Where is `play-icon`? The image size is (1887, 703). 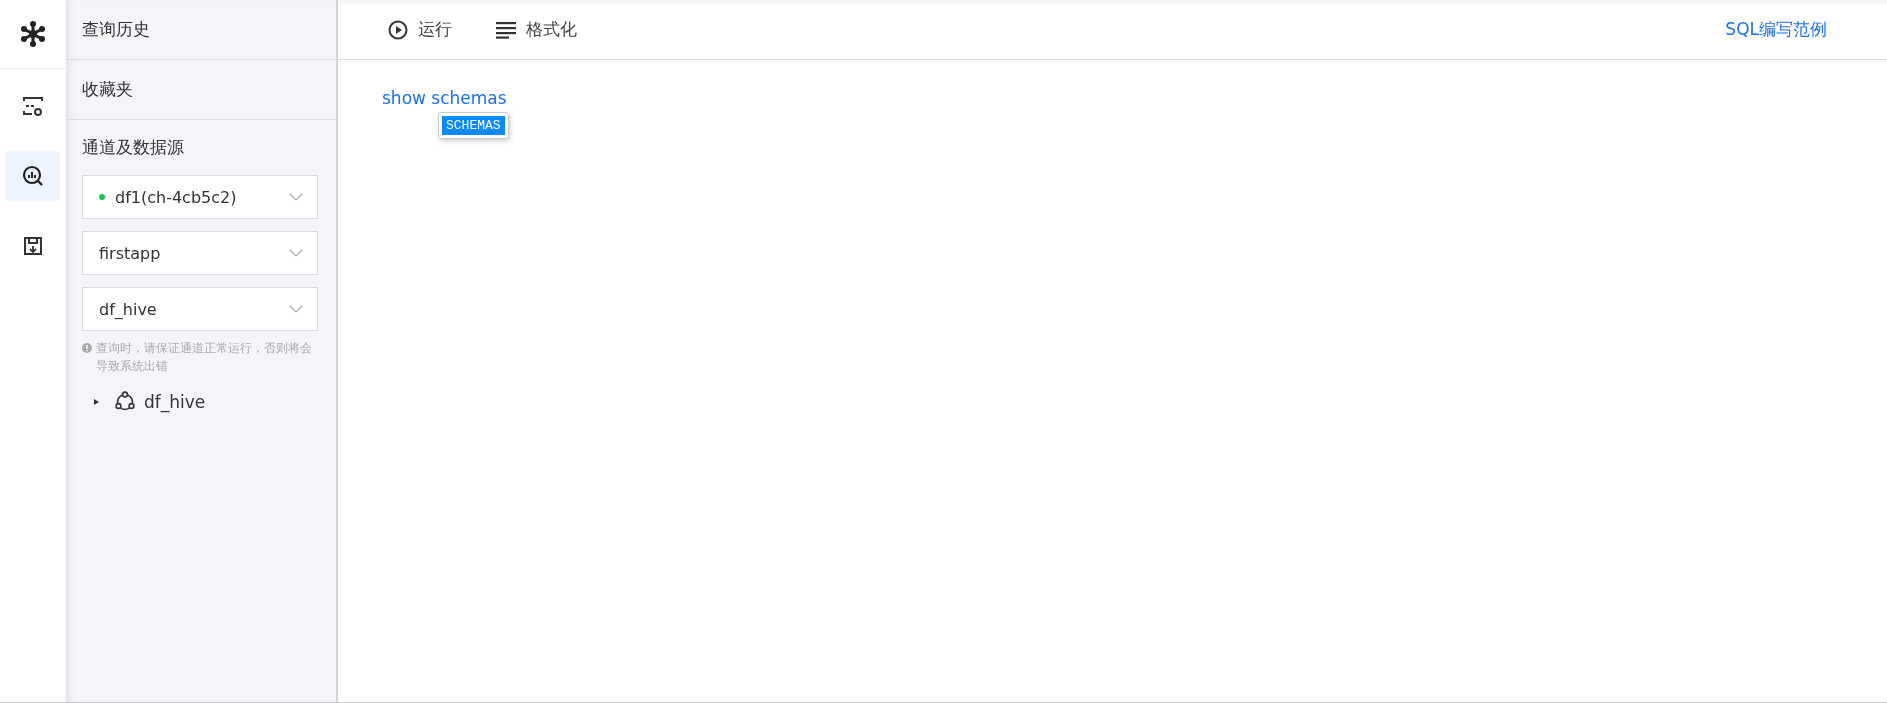 play-icon is located at coordinates (398, 29).